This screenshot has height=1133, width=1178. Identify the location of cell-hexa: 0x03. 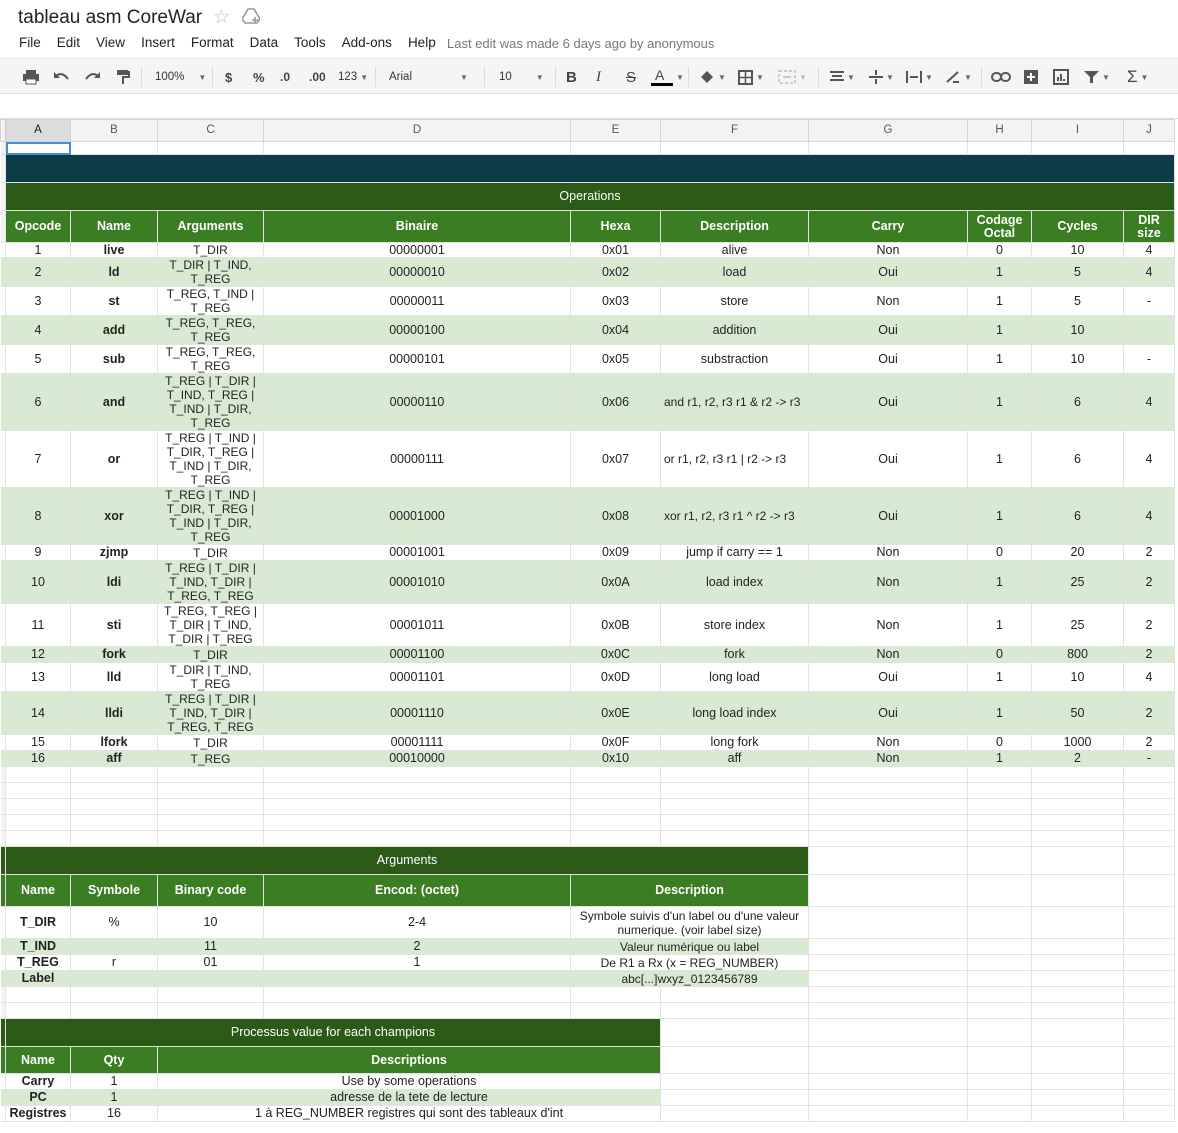
(615, 301).